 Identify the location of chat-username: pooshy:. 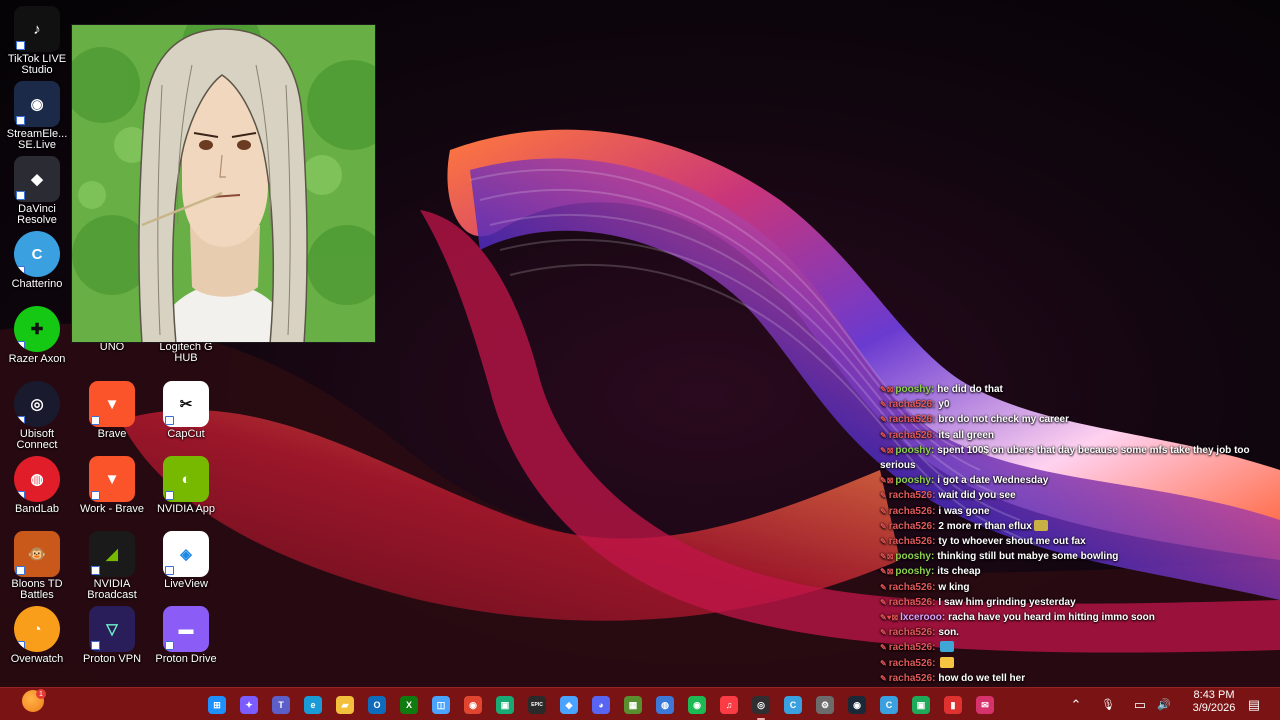
(915, 557).